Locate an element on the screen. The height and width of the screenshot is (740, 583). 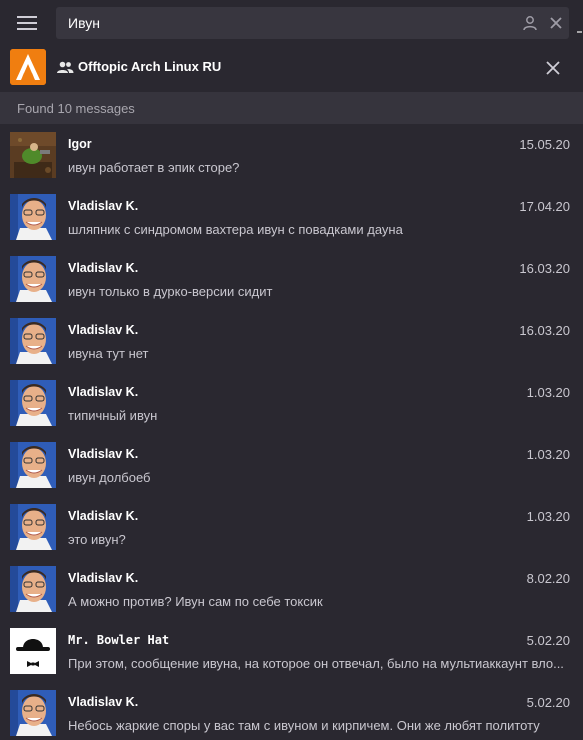
found-results-bar: Found 10 messages is located at coordinates (291, 108).